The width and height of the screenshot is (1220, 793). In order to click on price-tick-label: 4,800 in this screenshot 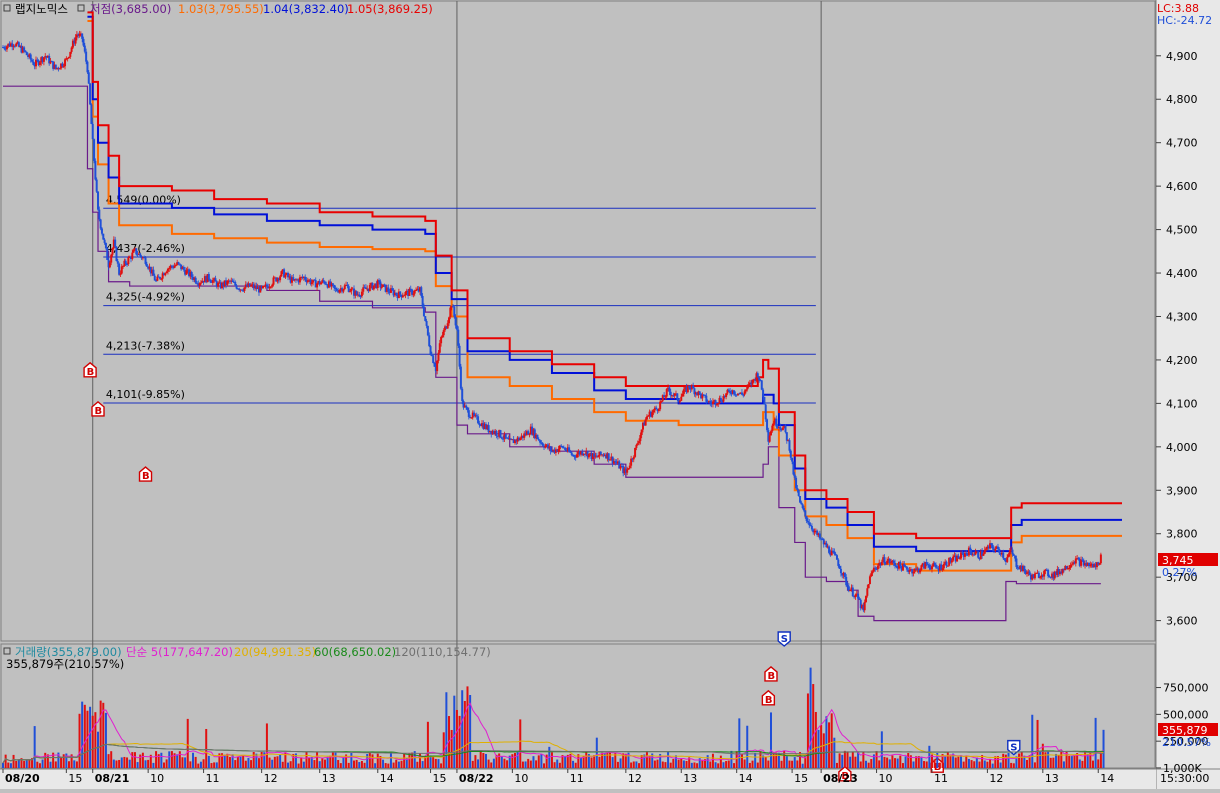, I will do `click(1182, 99)`.